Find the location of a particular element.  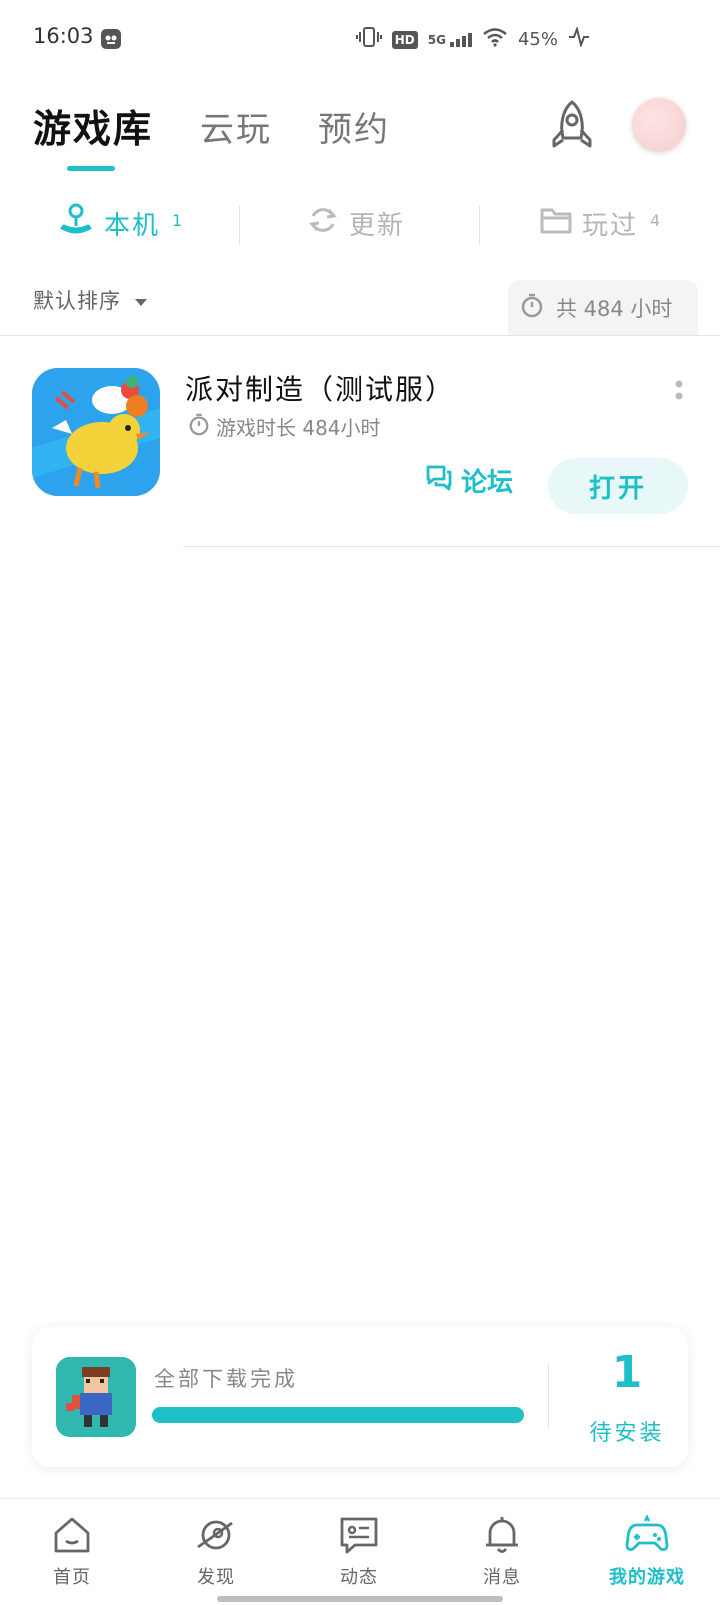

chat-icon is located at coordinates (359, 1535).